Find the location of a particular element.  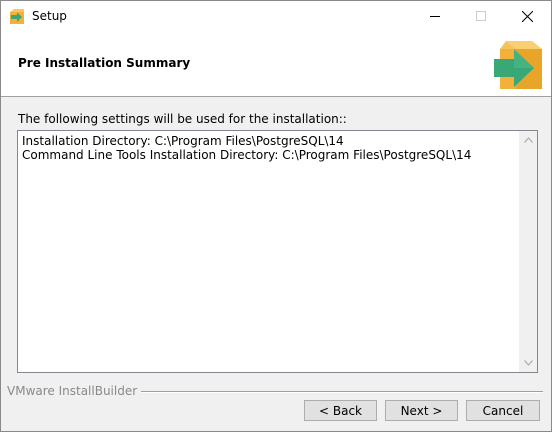

close-button is located at coordinates (528, 16).